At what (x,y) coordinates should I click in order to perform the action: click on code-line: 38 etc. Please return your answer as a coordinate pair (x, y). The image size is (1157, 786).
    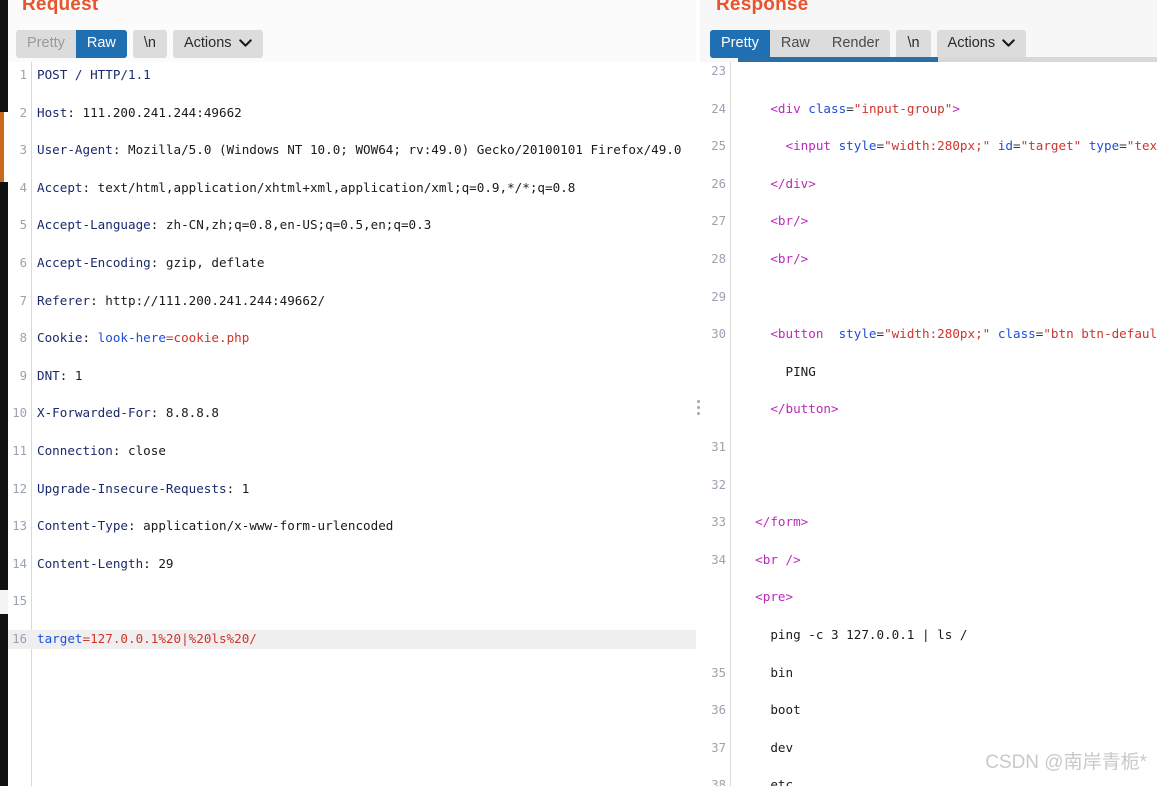
    Looking at the image, I should click on (928, 781).